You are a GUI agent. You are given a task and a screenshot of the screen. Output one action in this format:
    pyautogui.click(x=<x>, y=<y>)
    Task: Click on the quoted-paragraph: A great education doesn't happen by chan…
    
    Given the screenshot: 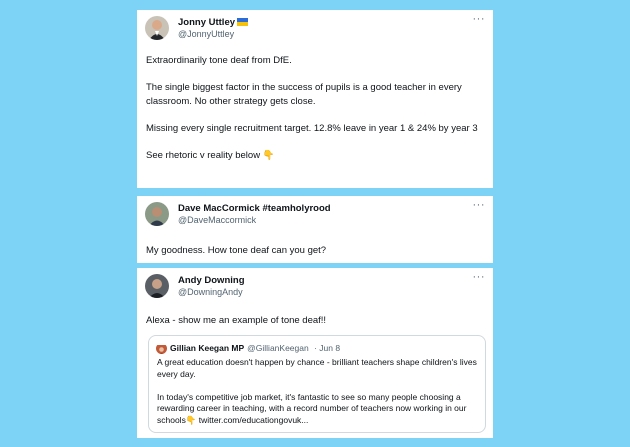 What is the action you would take?
    pyautogui.click(x=317, y=368)
    